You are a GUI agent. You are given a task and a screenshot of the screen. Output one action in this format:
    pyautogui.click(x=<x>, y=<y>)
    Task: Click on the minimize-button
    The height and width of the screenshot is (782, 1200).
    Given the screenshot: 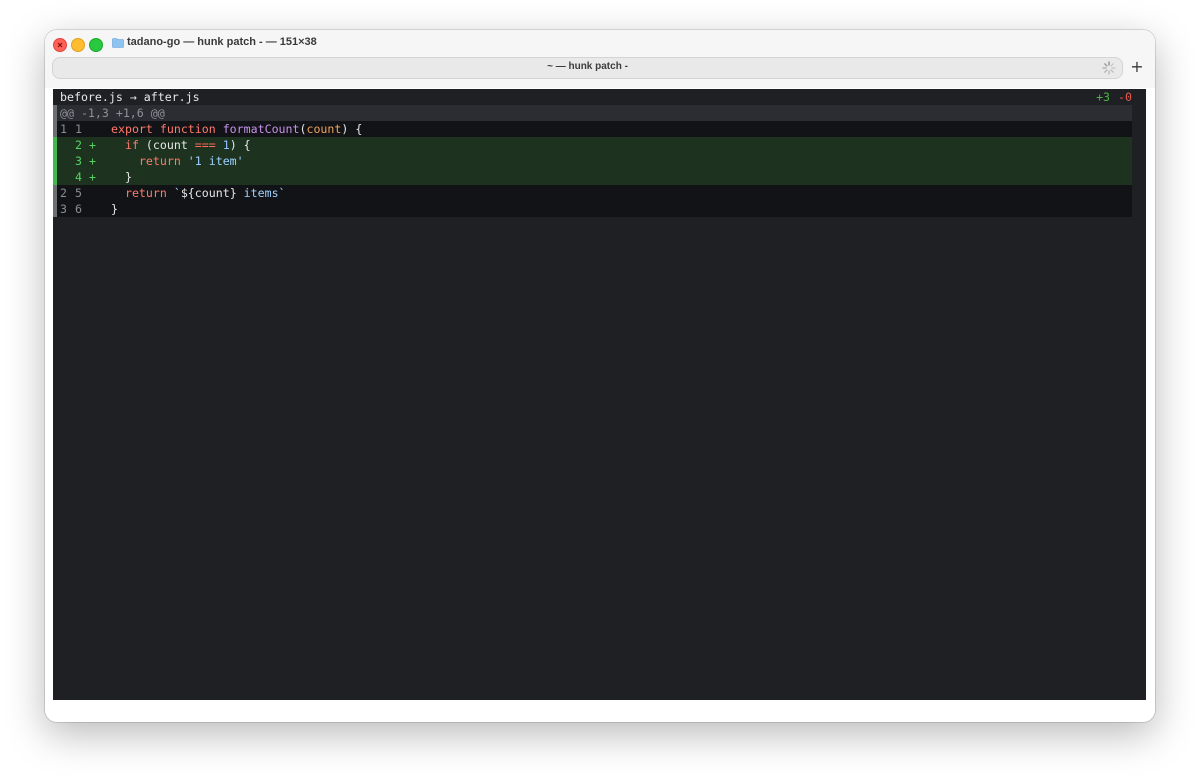 What is the action you would take?
    pyautogui.click(x=78, y=45)
    